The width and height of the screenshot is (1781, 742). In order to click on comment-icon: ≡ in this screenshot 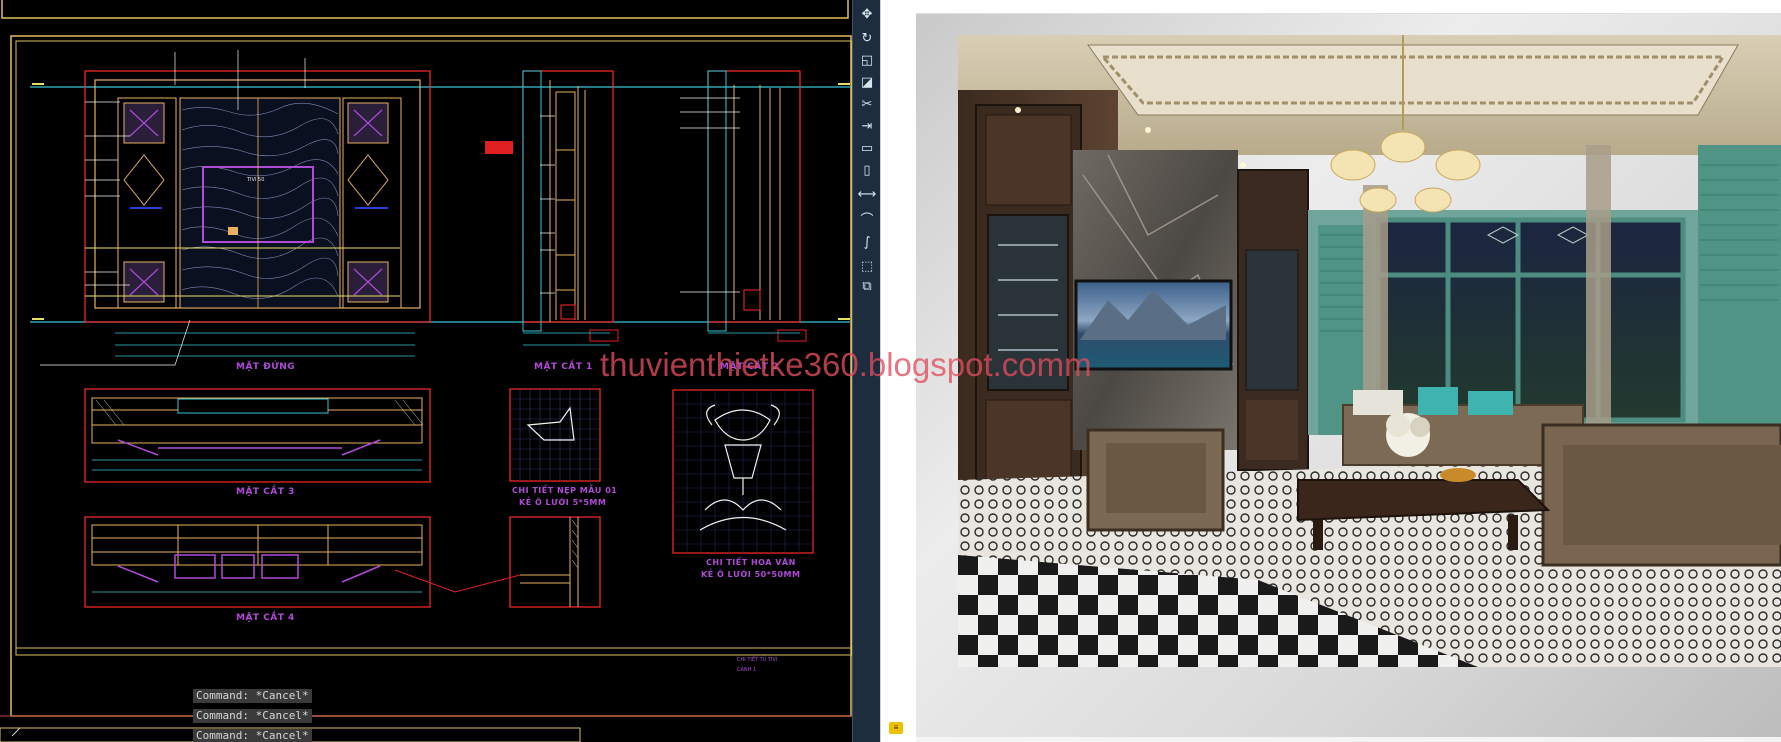, I will do `click(896, 728)`.